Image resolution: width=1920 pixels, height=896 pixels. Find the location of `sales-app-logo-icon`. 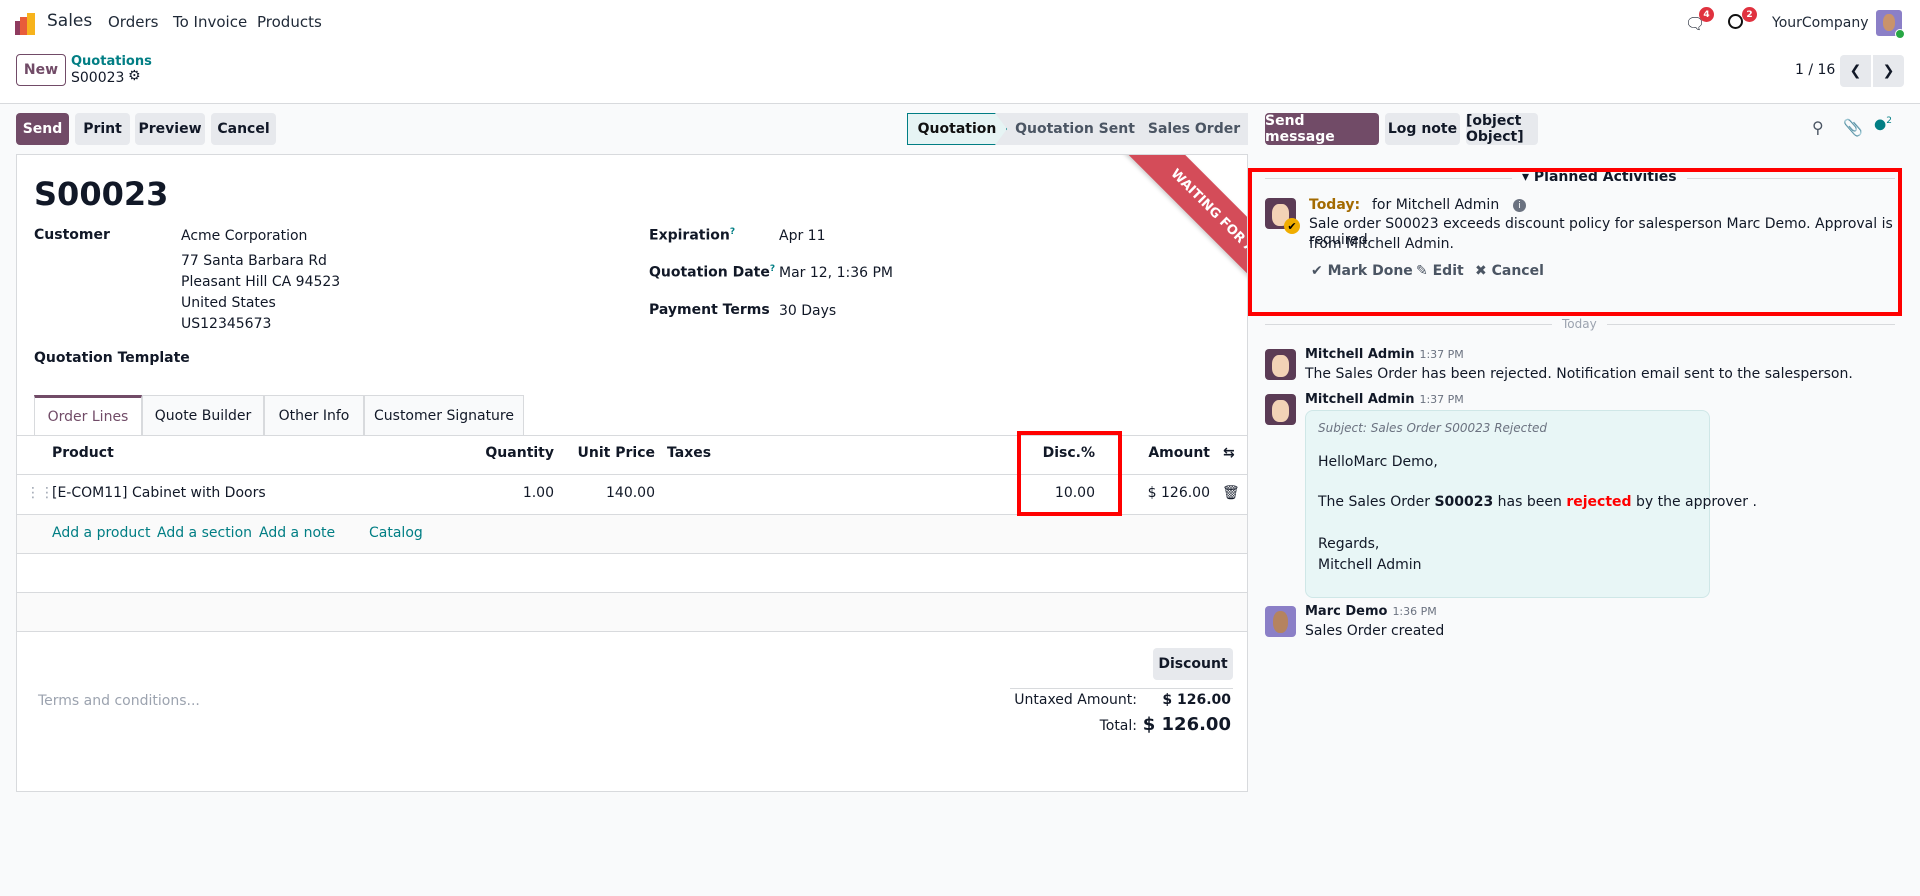

sales-app-logo-icon is located at coordinates (26, 24).